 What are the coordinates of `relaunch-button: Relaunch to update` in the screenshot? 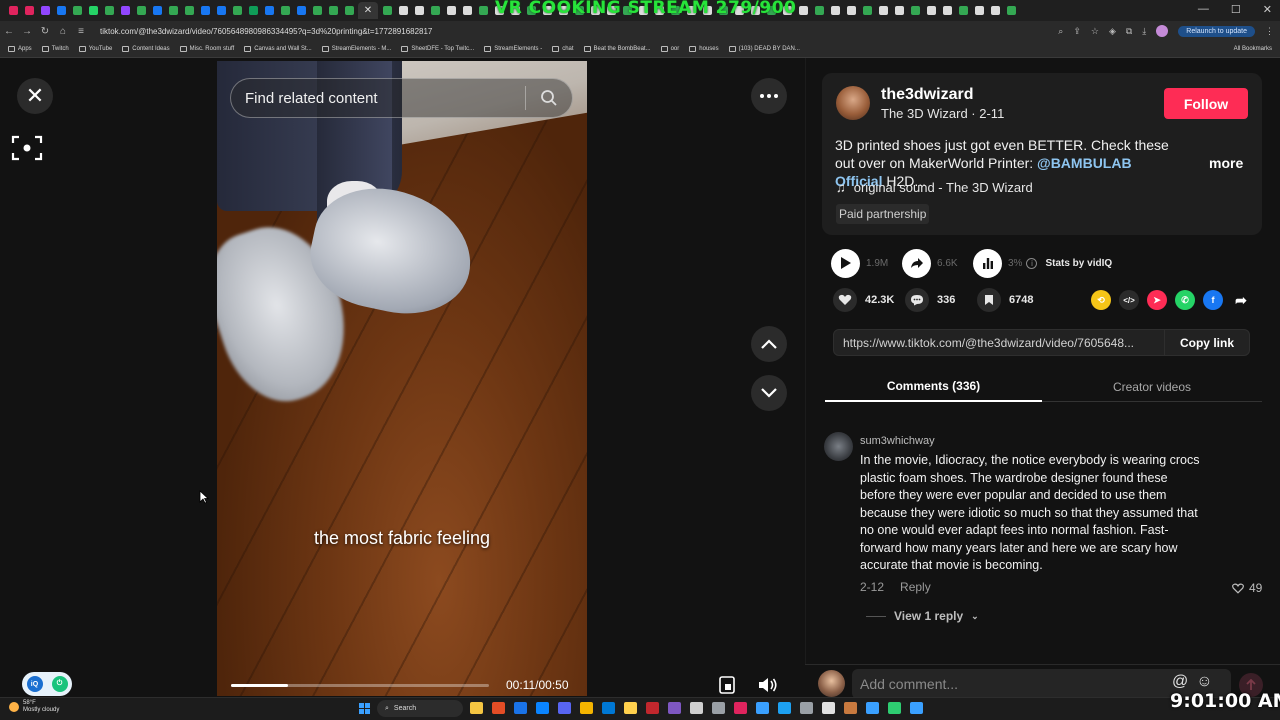 It's located at (1216, 31).